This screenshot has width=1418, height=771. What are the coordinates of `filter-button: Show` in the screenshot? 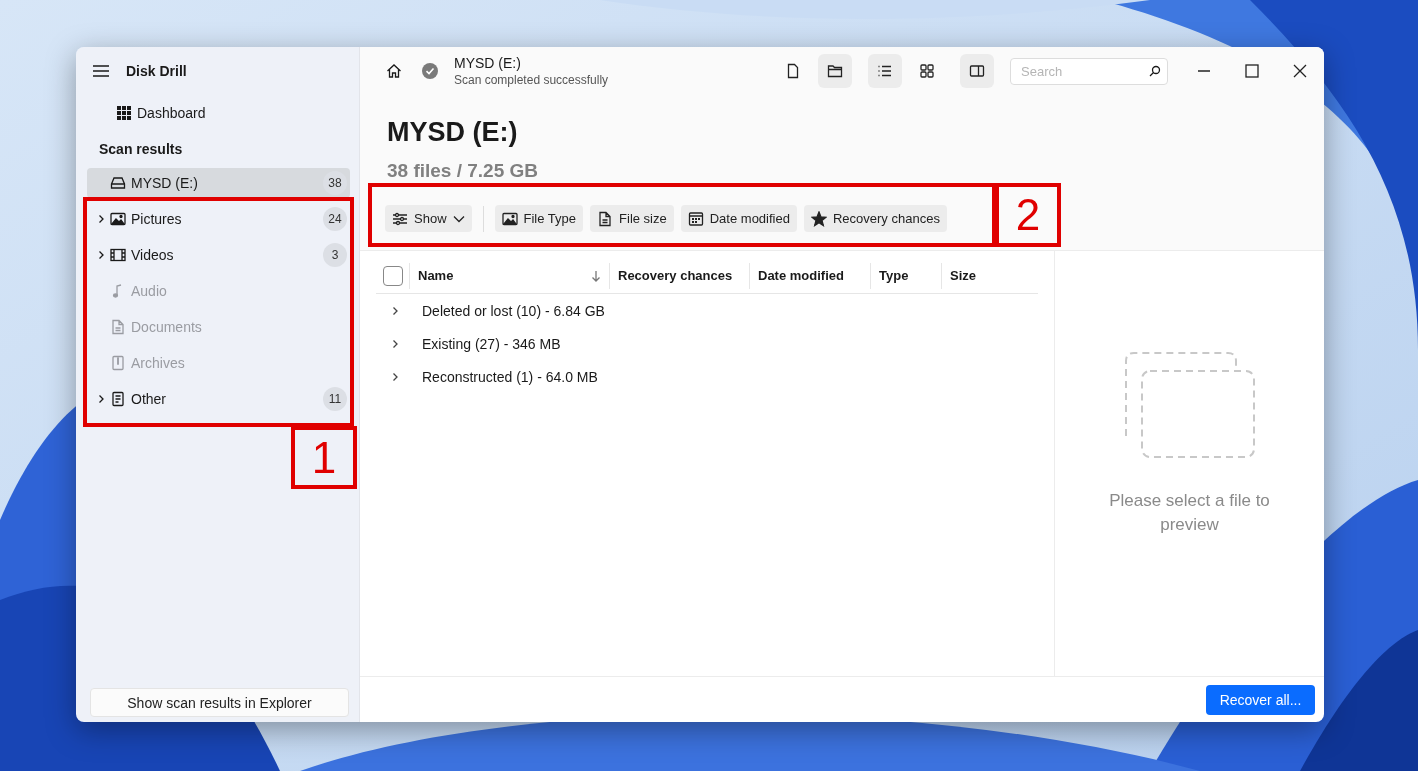 It's located at (428, 218).